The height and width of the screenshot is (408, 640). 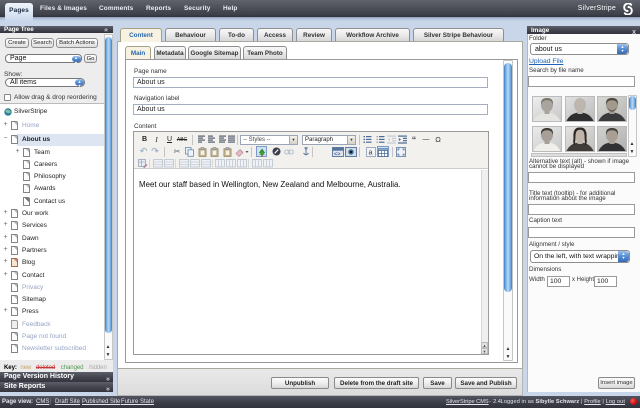 I want to click on svg-text: a, so click(x=370, y=152).